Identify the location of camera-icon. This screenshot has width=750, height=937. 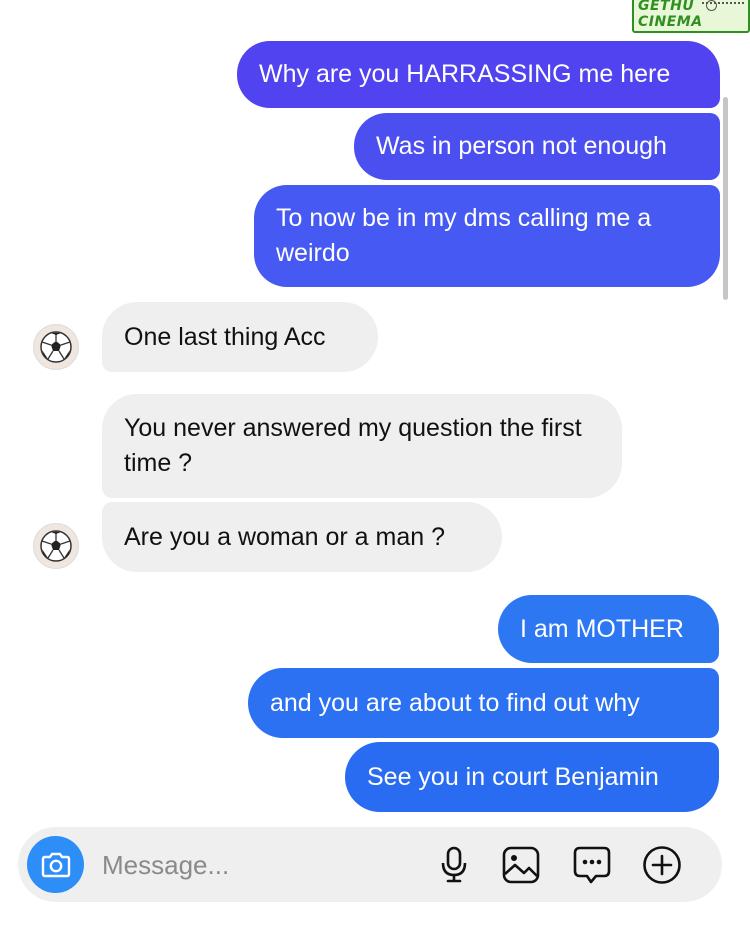
(55, 864).